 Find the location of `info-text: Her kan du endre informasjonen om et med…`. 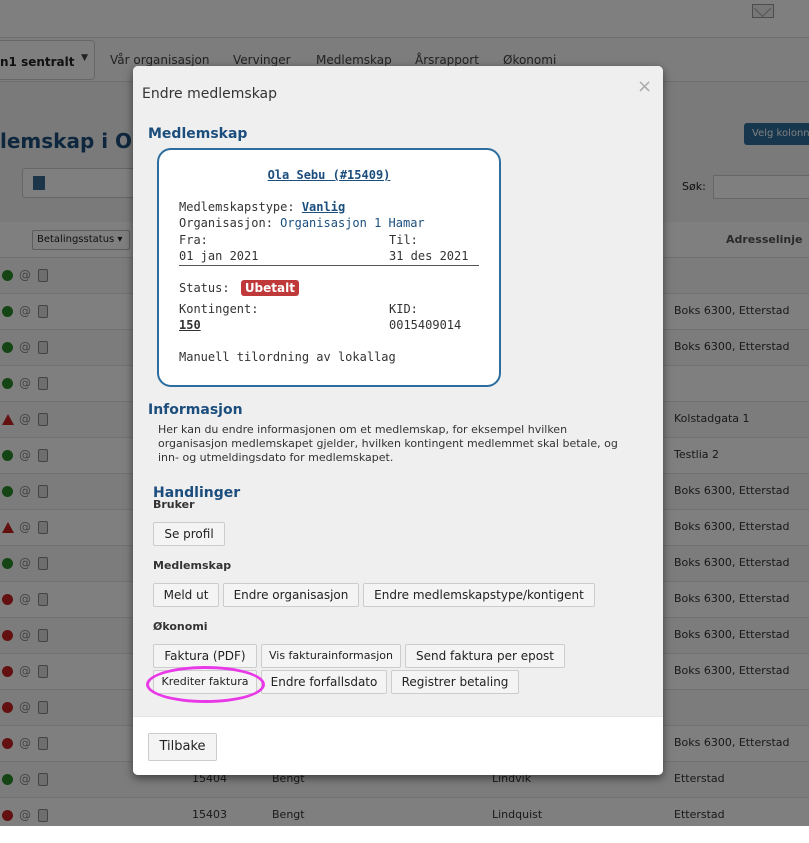

info-text: Her kan du endre informasjonen om et med… is located at coordinates (388, 443).